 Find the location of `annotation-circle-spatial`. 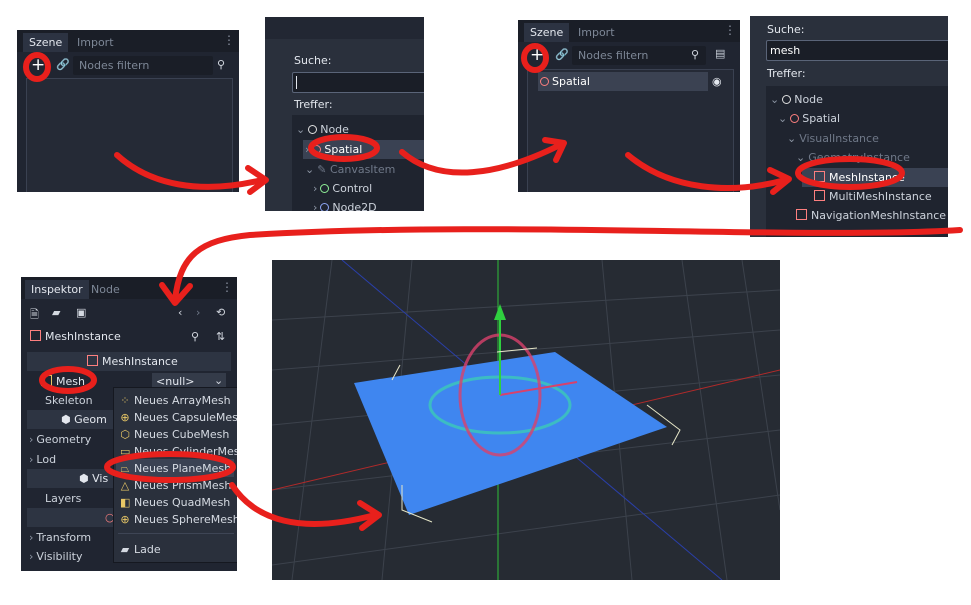

annotation-circle-spatial is located at coordinates (344, 148).